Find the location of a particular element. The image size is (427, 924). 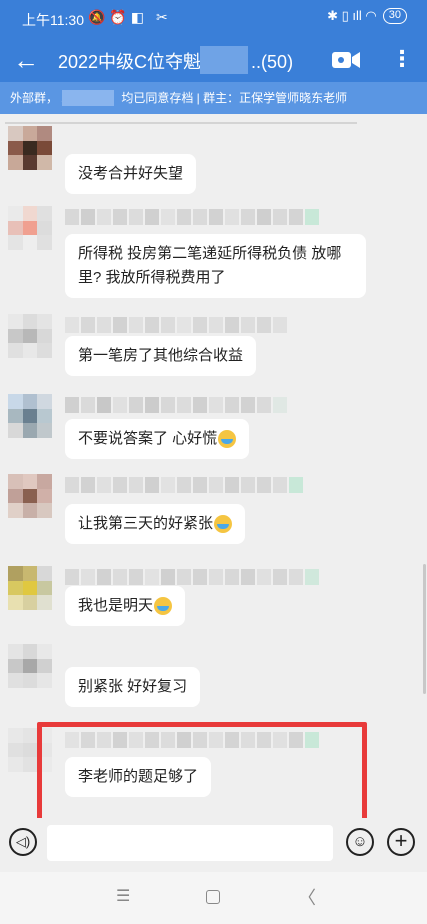

video-call-button is located at coordinates (346, 60).